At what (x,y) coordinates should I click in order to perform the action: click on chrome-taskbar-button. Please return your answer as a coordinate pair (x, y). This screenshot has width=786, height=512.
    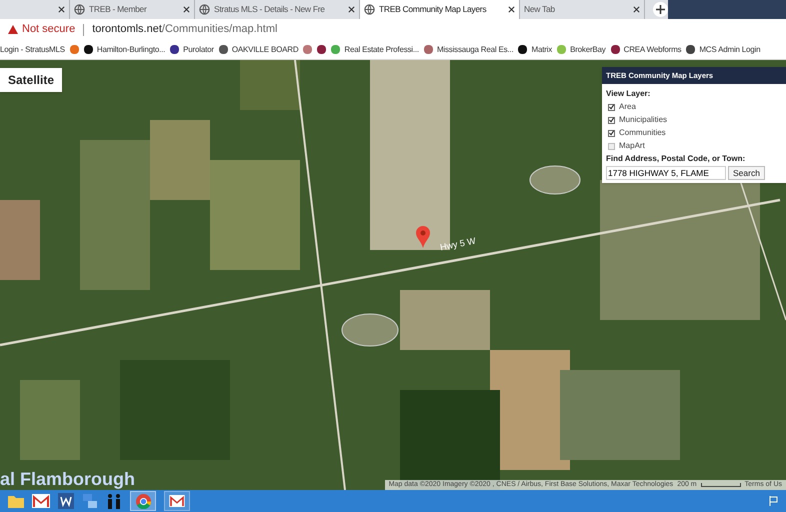
    Looking at the image, I should click on (143, 501).